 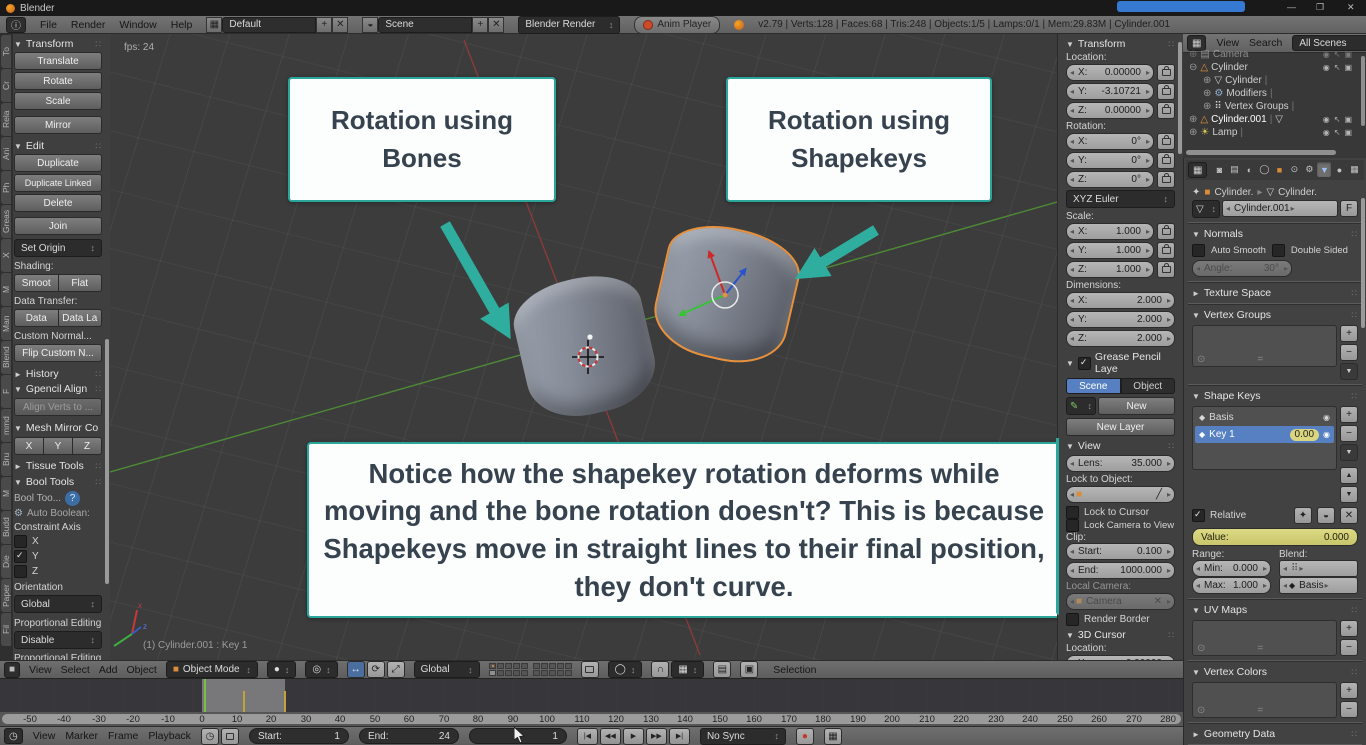 I want to click on breadcrumb-data: Cylinder., so click(x=1297, y=192).